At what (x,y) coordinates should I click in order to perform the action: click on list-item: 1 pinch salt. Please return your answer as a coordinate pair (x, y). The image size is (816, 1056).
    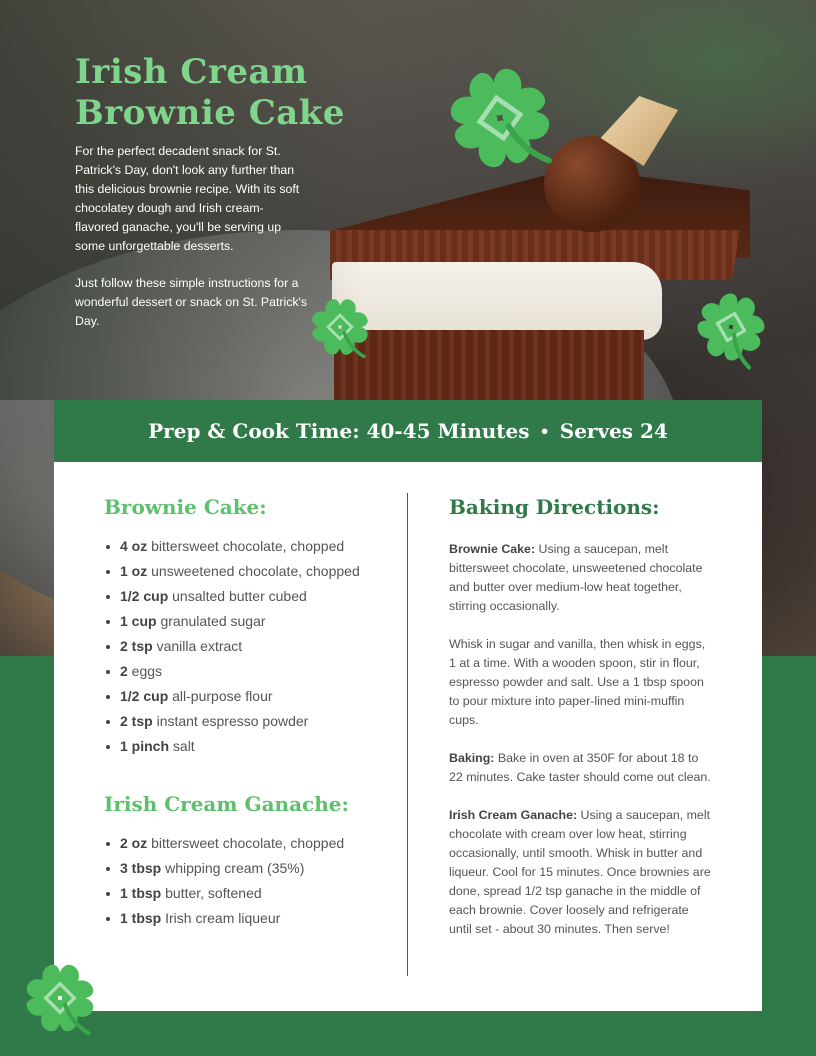
    Looking at the image, I should click on (244, 746).